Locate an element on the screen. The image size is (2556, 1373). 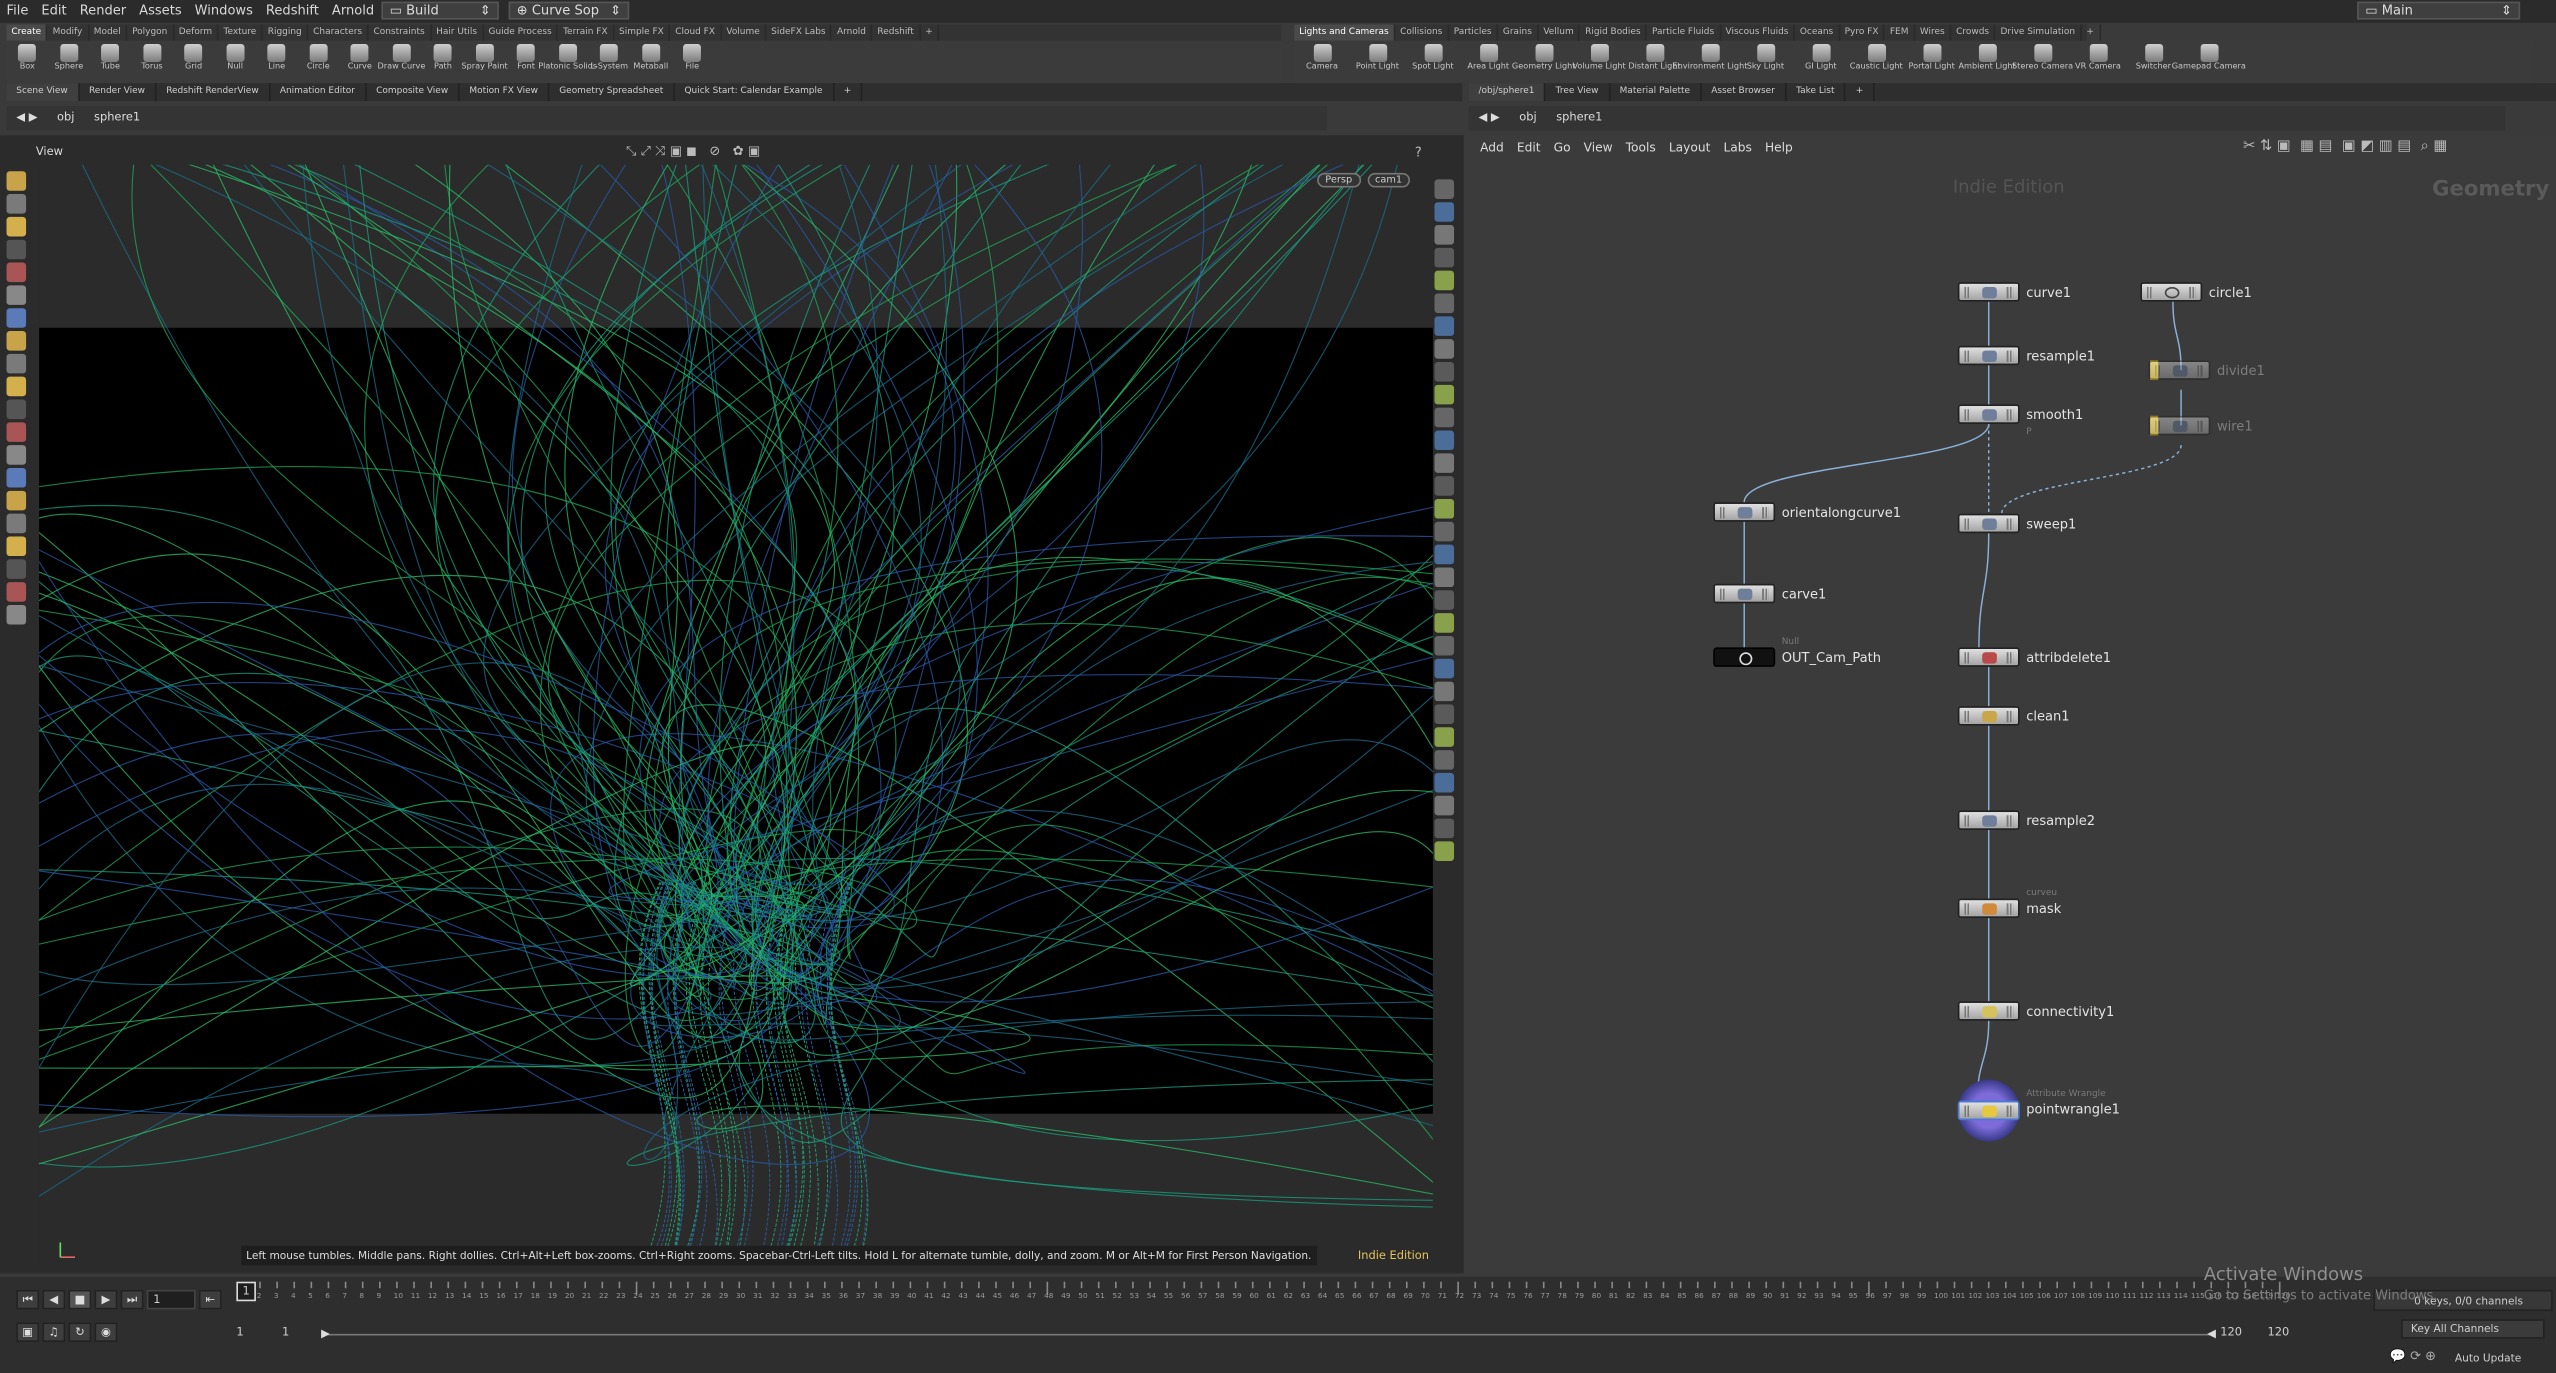
tool-file: File is located at coordinates (693, 62).